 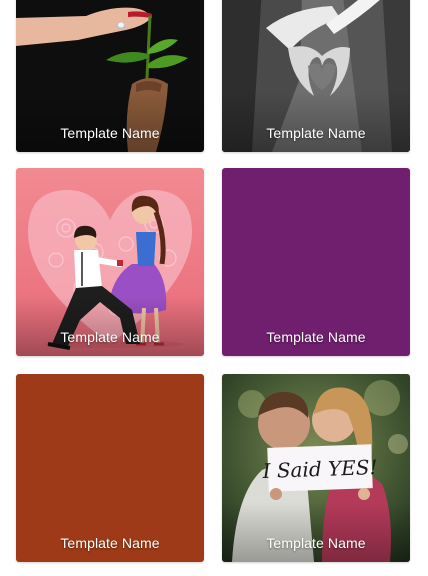 I want to click on solid-rust-background, so click(x=110, y=468).